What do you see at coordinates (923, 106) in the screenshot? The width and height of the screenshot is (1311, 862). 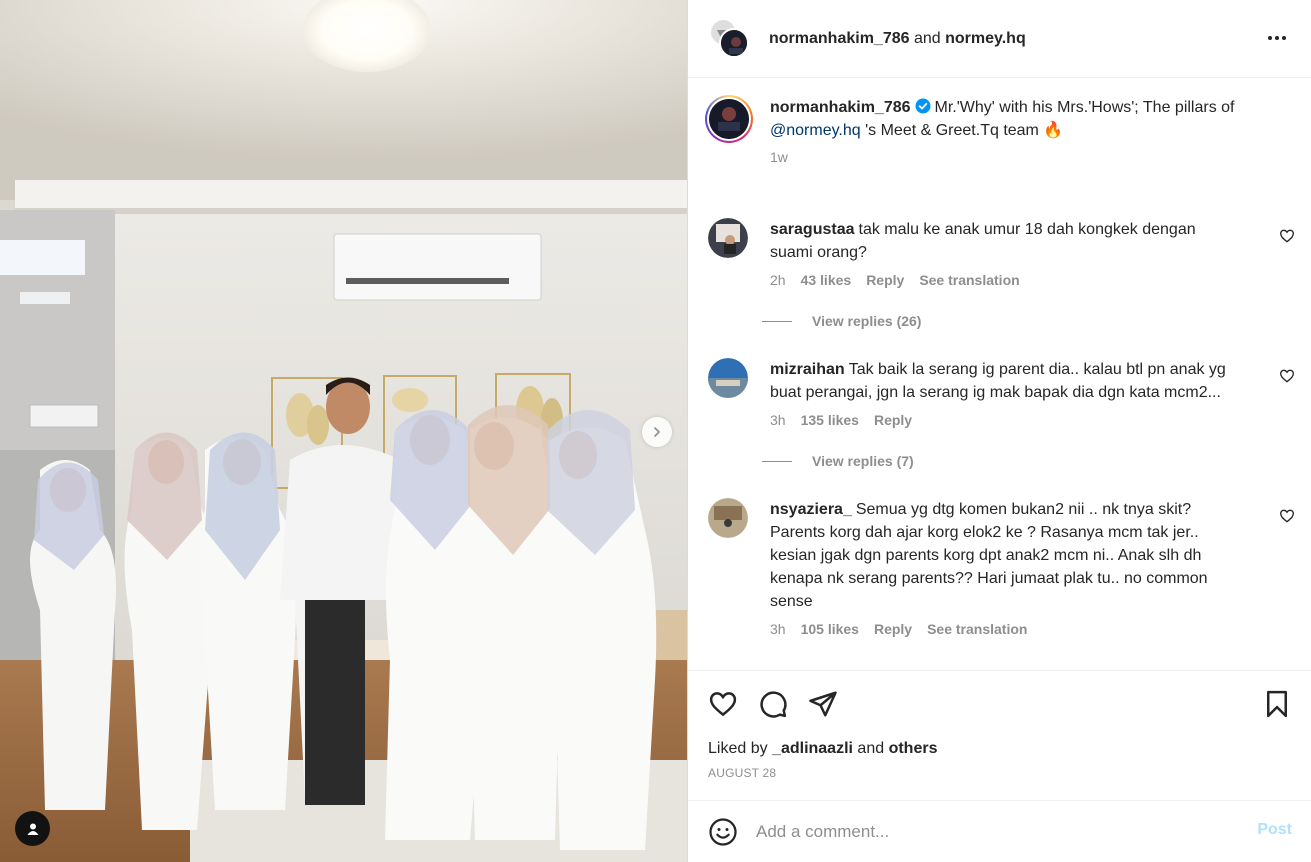 I see `verified-badge-icon` at bounding box center [923, 106].